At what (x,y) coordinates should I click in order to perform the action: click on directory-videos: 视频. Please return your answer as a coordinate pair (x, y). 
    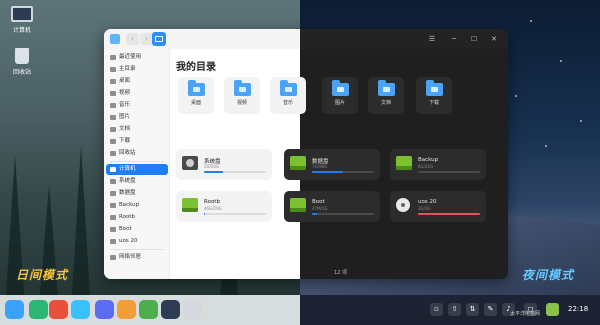
    Looking at the image, I should click on (242, 95).